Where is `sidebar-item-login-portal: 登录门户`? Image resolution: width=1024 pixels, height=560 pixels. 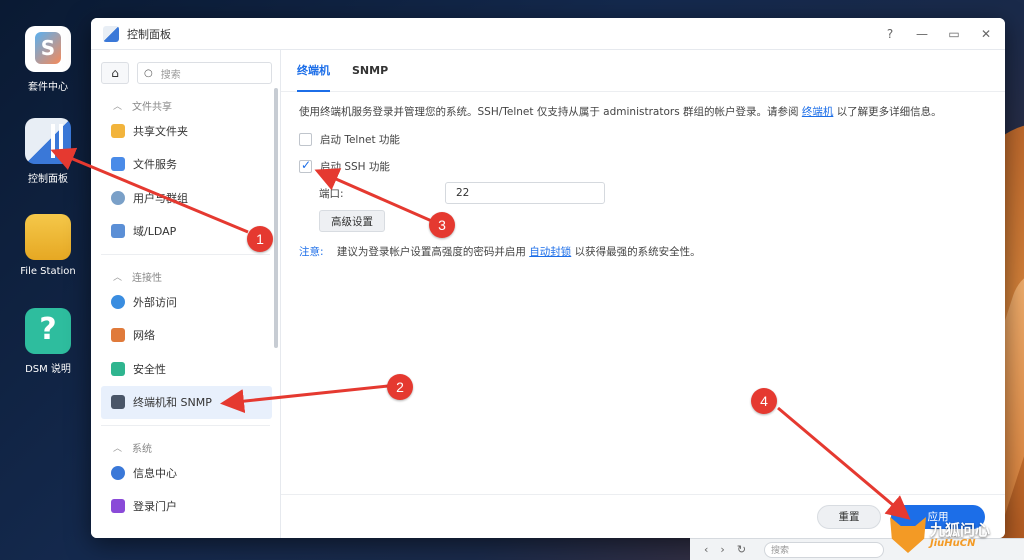 sidebar-item-login-portal: 登录门户 is located at coordinates (185, 507).